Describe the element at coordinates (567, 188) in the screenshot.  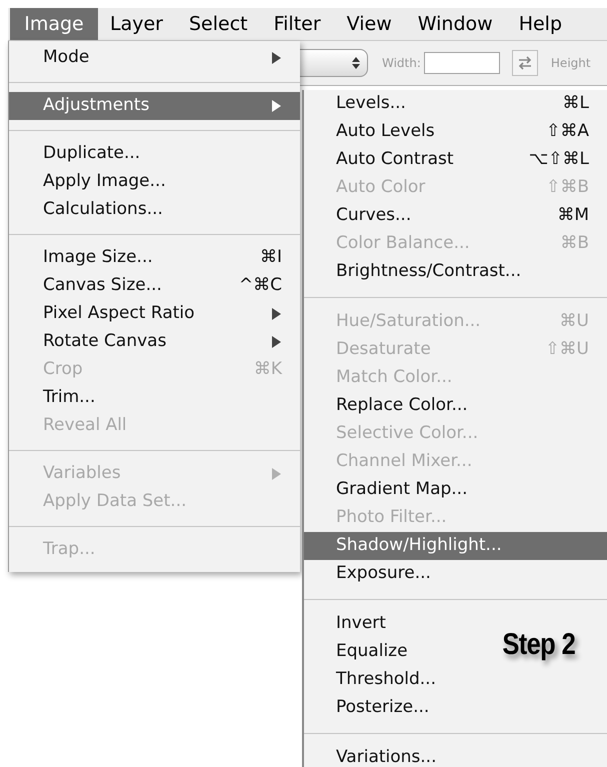
I see `shortcut-label: ⇧⌘B` at that location.